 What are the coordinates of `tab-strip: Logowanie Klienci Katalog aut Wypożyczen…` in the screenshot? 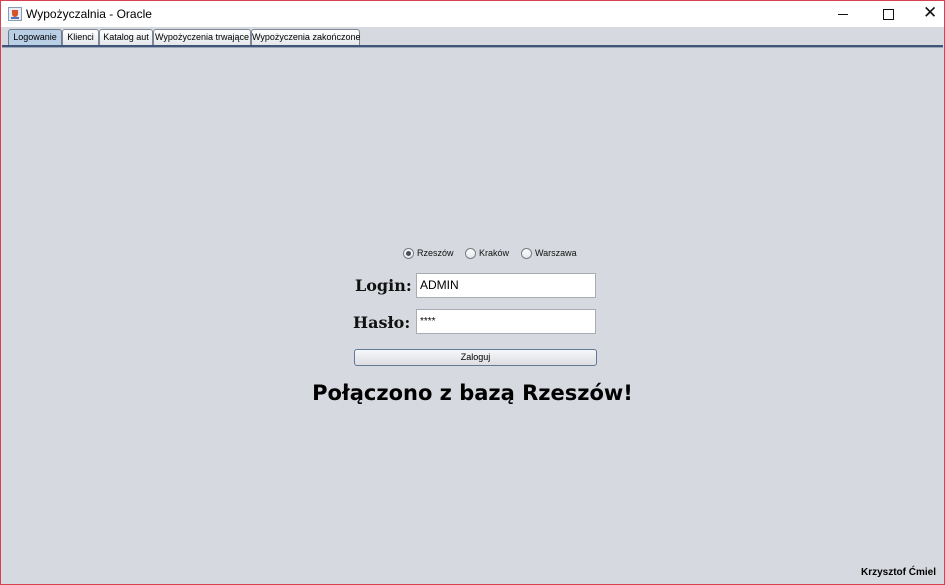 It's located at (472, 37).